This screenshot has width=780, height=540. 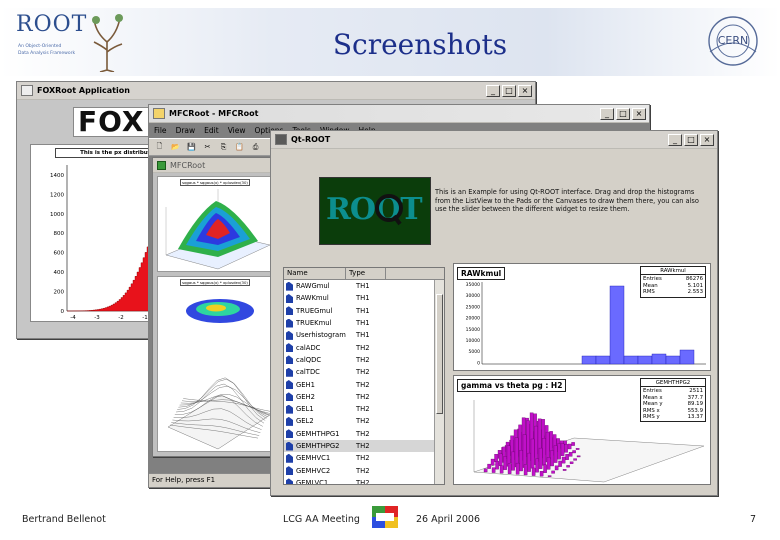 I want to click on item-name: RAWGmul, so click(x=313, y=286).